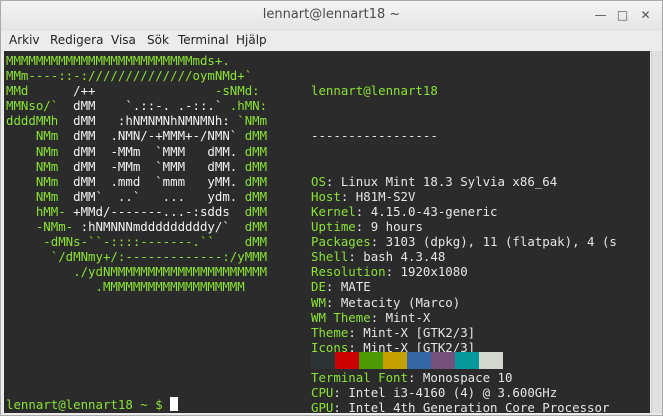 The image size is (663, 416). What do you see at coordinates (40, 121) in the screenshot?
I see `logo-segment: ddddMMh` at bounding box center [40, 121].